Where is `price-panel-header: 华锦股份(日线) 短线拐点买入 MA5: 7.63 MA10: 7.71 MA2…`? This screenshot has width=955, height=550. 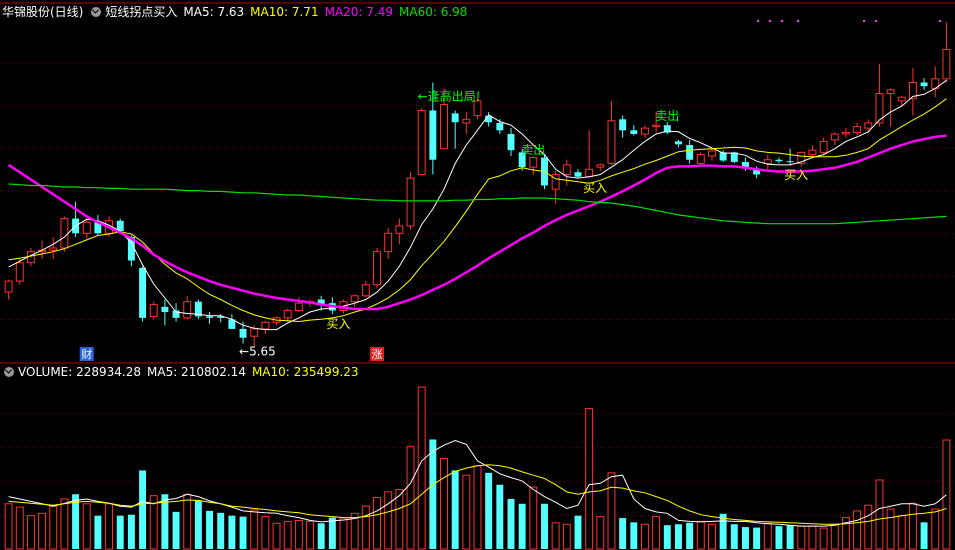
price-panel-header: 华锦股份(日线) 短线拐点买入 MA5: 7.63 MA10: 7.71 MA2… is located at coordinates (237, 12).